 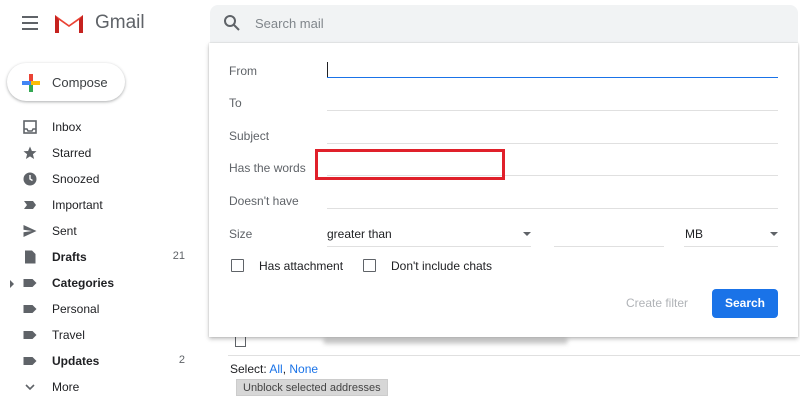 I want to click on compose-label: Compose, so click(x=80, y=82).